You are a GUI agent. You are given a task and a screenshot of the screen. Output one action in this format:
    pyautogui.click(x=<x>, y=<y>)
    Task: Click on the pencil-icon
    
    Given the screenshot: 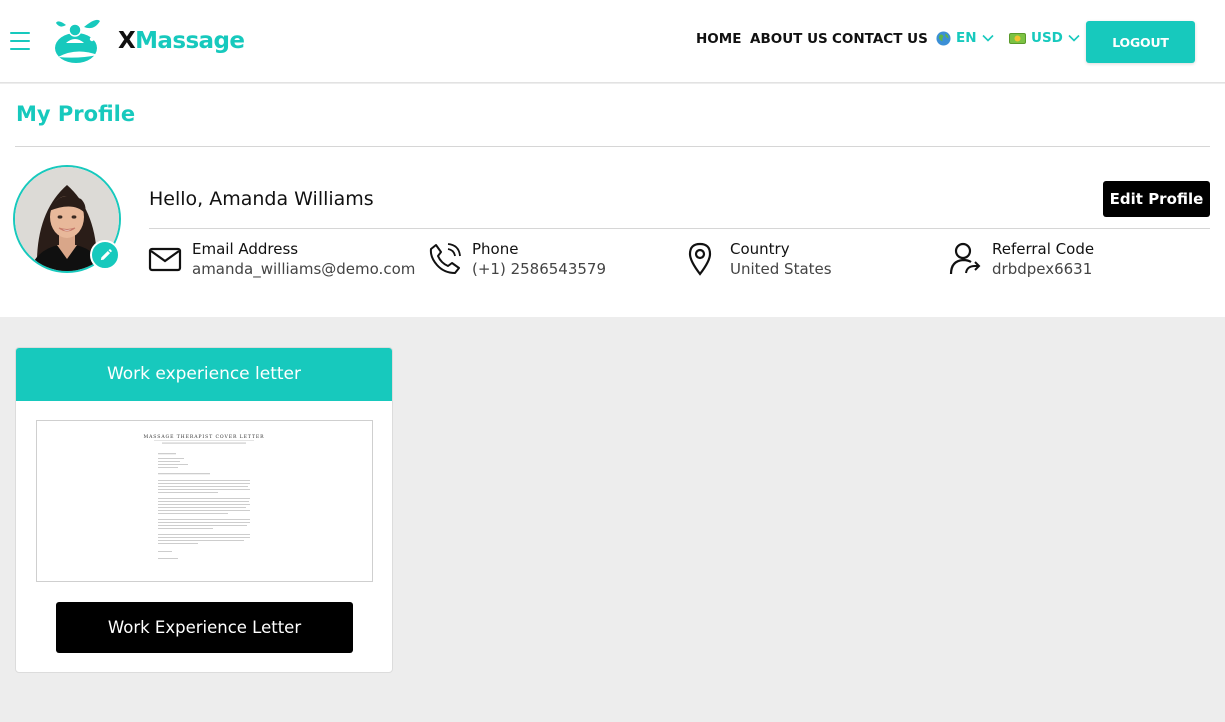 What is the action you would take?
    pyautogui.click(x=106, y=254)
    